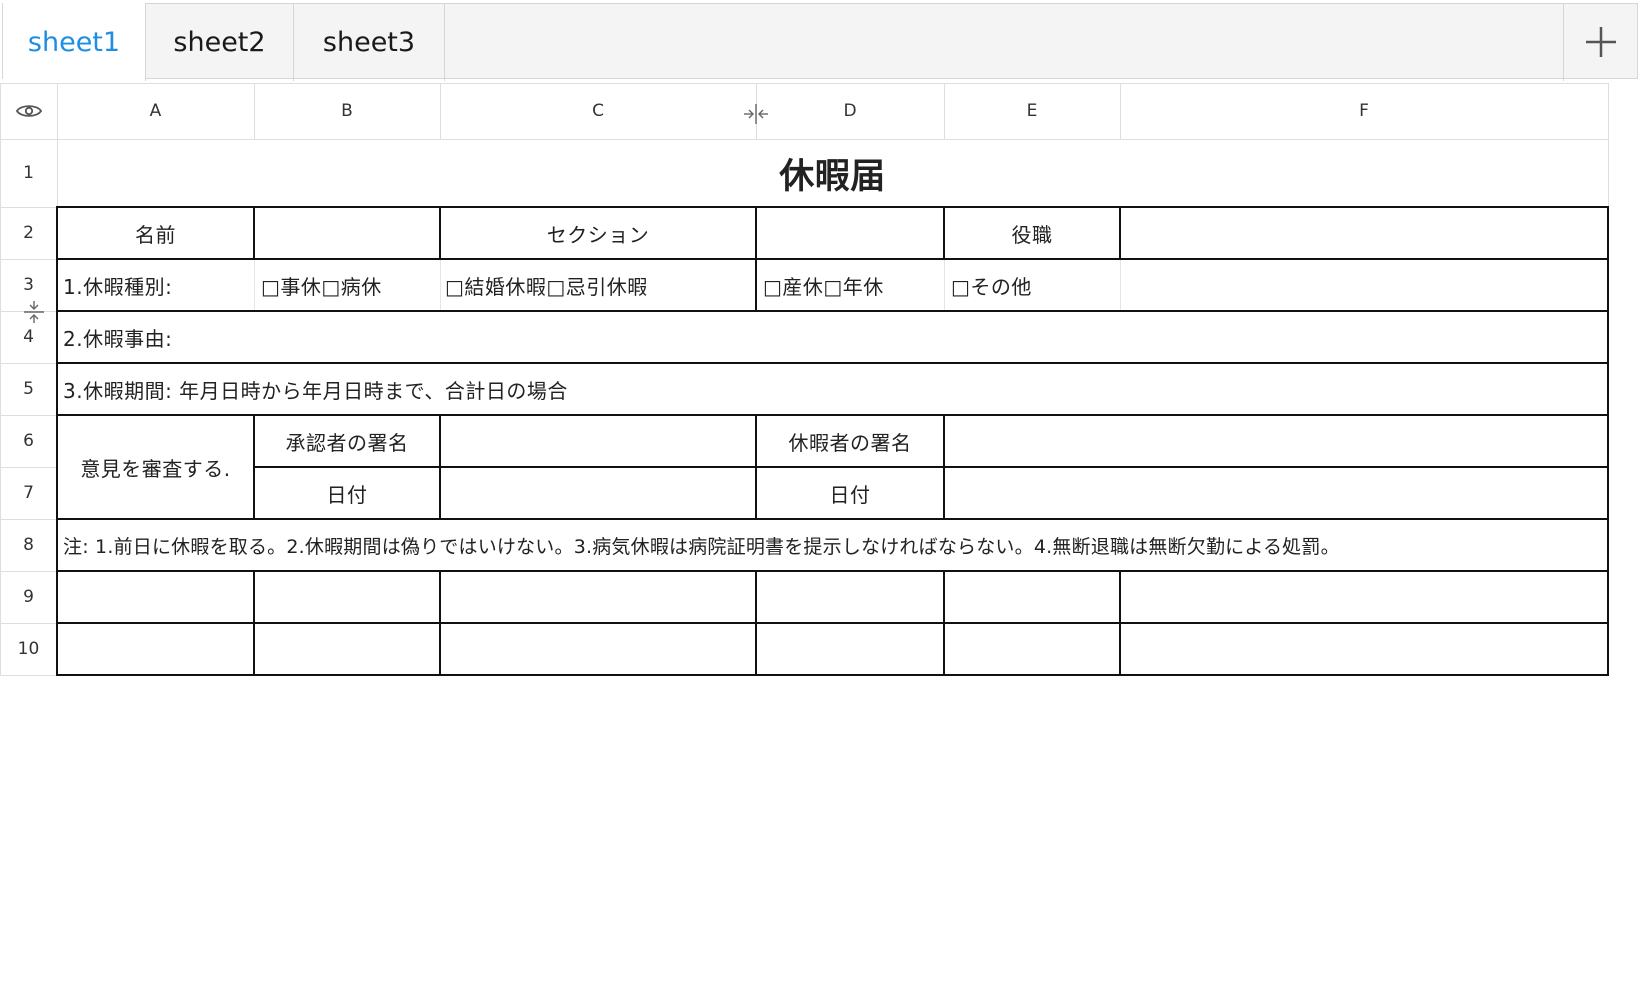 The width and height of the screenshot is (1640, 984). What do you see at coordinates (1276, 493) in the screenshot?
I see `cell-applicant-date-value` at bounding box center [1276, 493].